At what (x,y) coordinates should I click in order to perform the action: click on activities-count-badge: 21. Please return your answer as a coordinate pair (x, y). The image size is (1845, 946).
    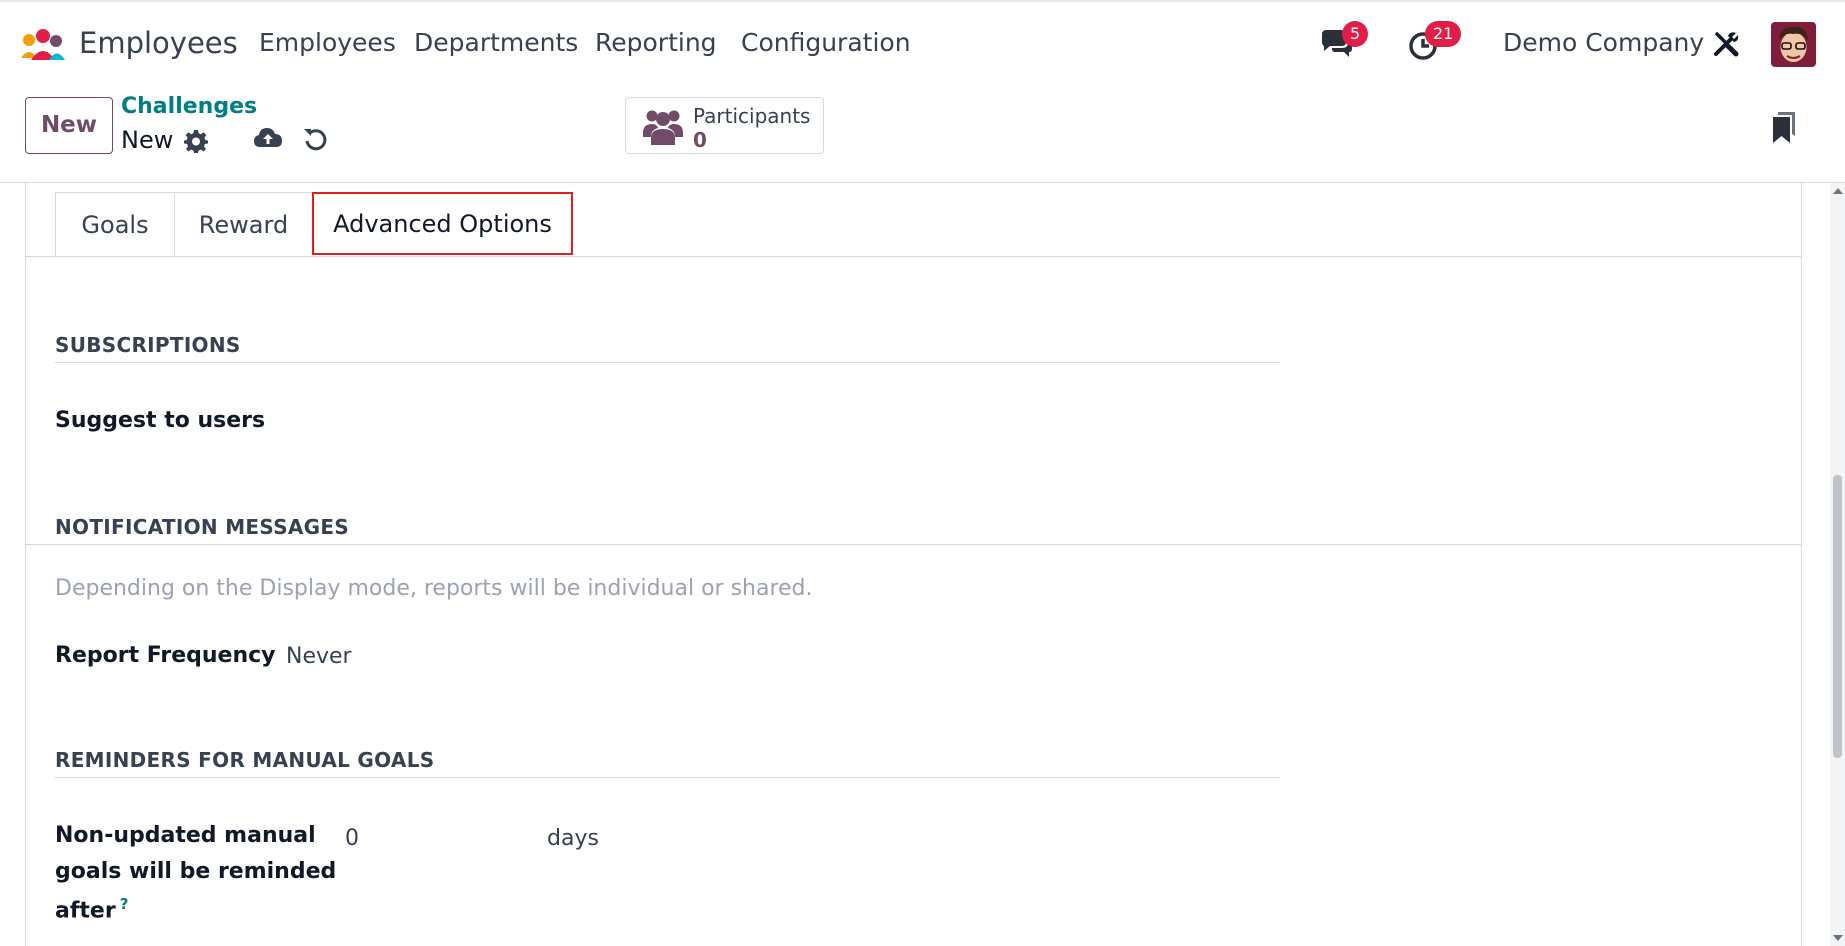
    Looking at the image, I should click on (1443, 34).